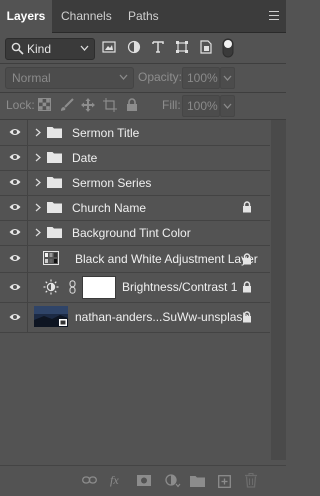 This screenshot has width=320, height=496. I want to click on filter-type-layer-icon, so click(158, 47).